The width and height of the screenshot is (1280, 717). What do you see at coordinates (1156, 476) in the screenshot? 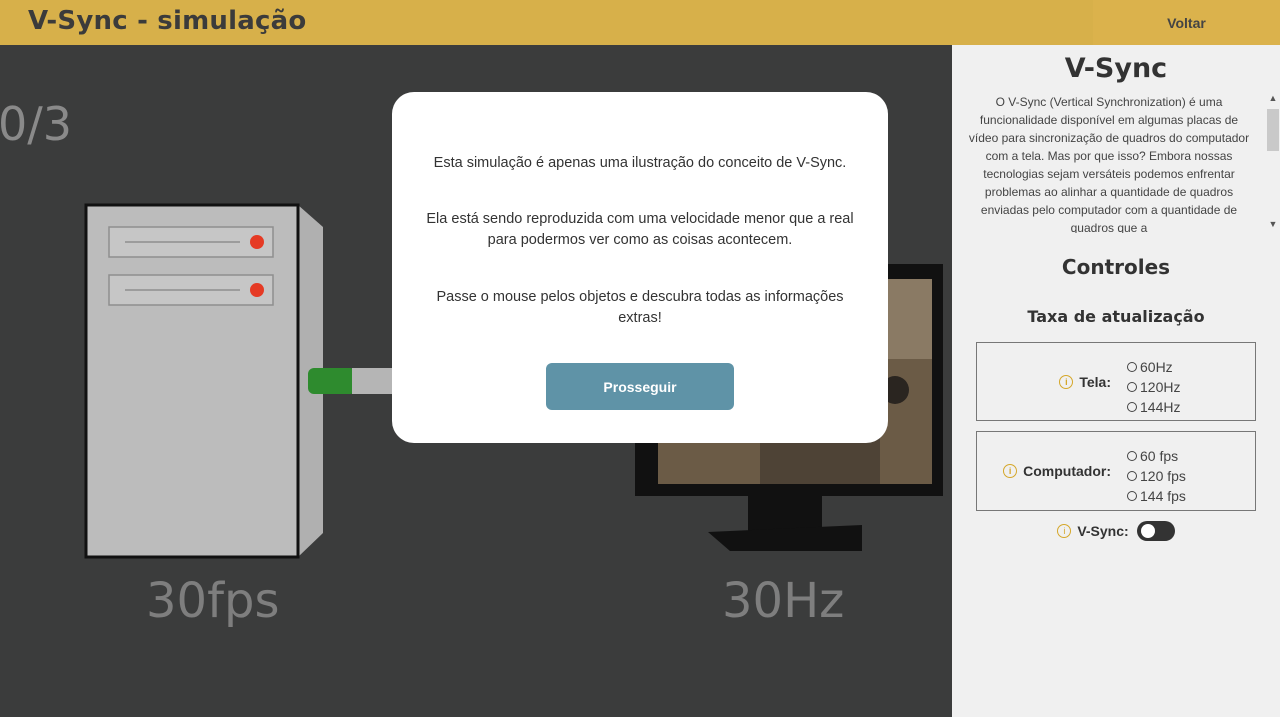
I see `computer-option-120fps: 120 fps` at bounding box center [1156, 476].